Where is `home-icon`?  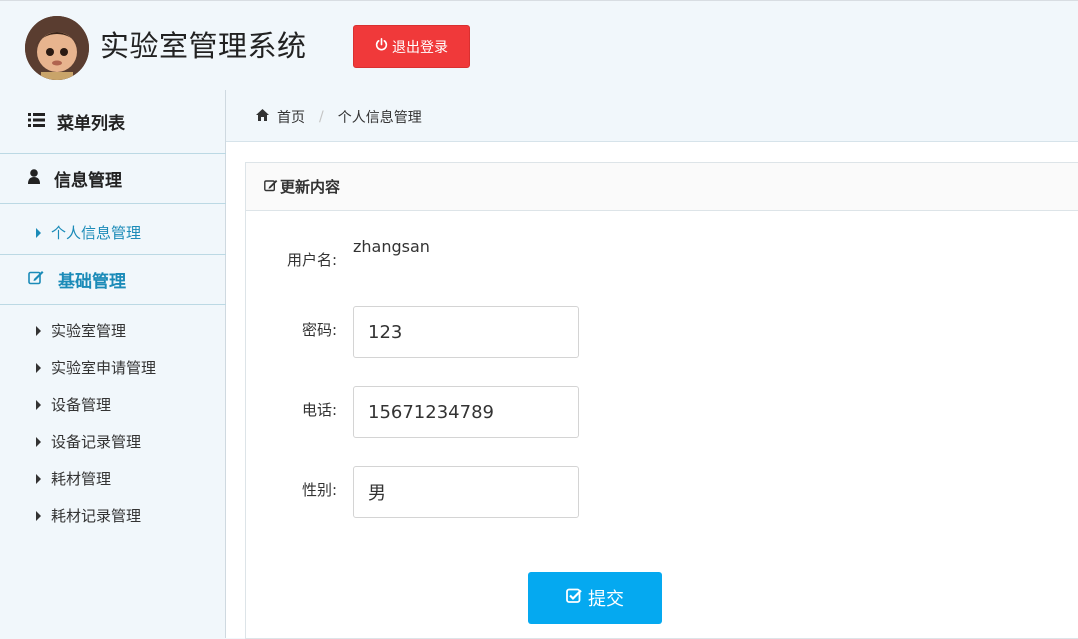 home-icon is located at coordinates (262, 117).